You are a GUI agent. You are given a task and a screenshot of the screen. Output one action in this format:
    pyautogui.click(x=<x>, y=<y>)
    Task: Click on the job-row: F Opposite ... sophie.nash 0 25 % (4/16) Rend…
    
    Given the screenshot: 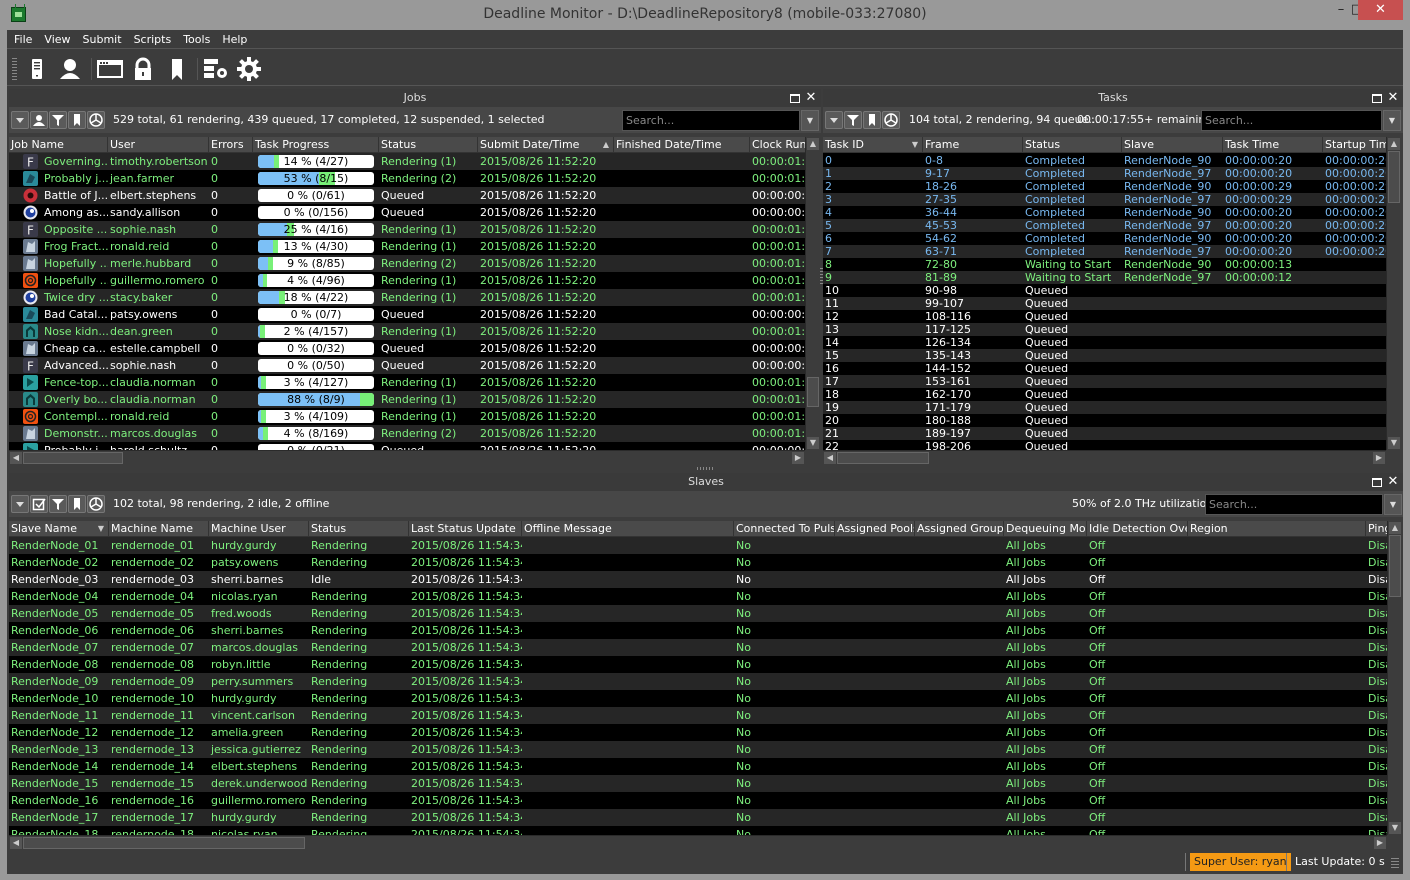 What is the action you would take?
    pyautogui.click(x=407, y=229)
    